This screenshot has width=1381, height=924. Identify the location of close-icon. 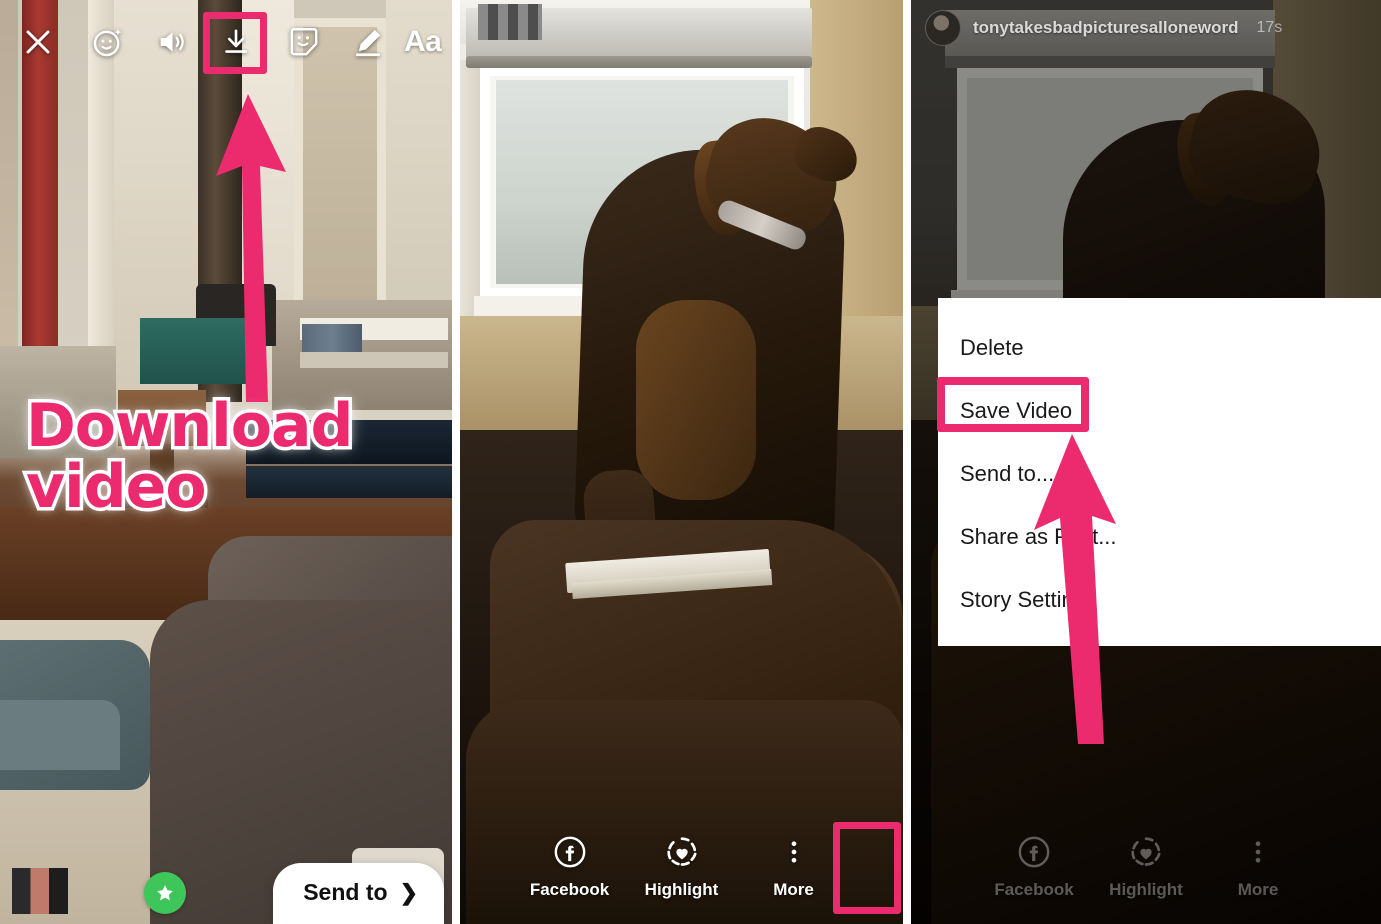
(38, 42).